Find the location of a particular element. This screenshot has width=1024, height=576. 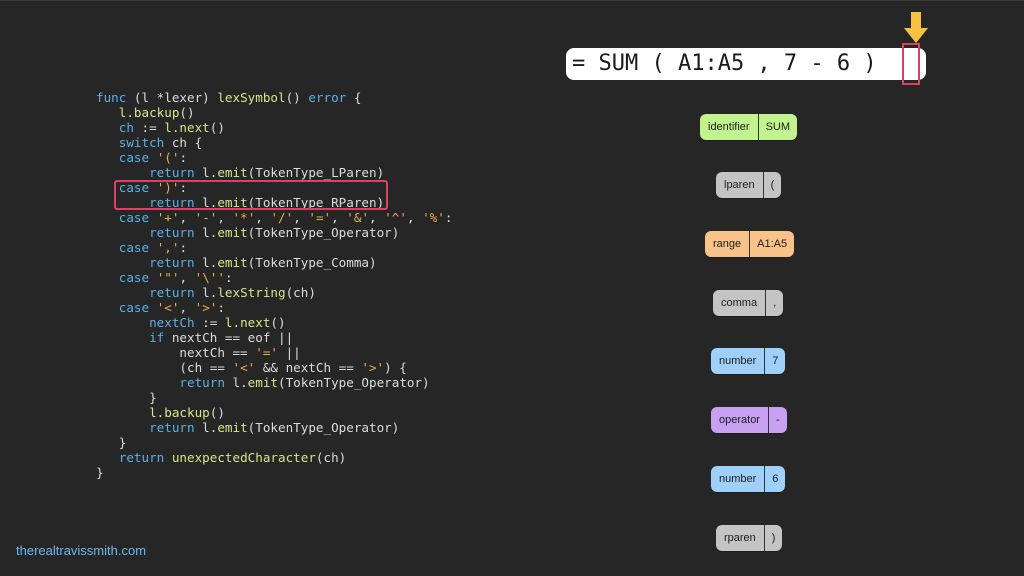

code-line: func (l *lexer) lexSymbol() error { is located at coordinates (229, 97).